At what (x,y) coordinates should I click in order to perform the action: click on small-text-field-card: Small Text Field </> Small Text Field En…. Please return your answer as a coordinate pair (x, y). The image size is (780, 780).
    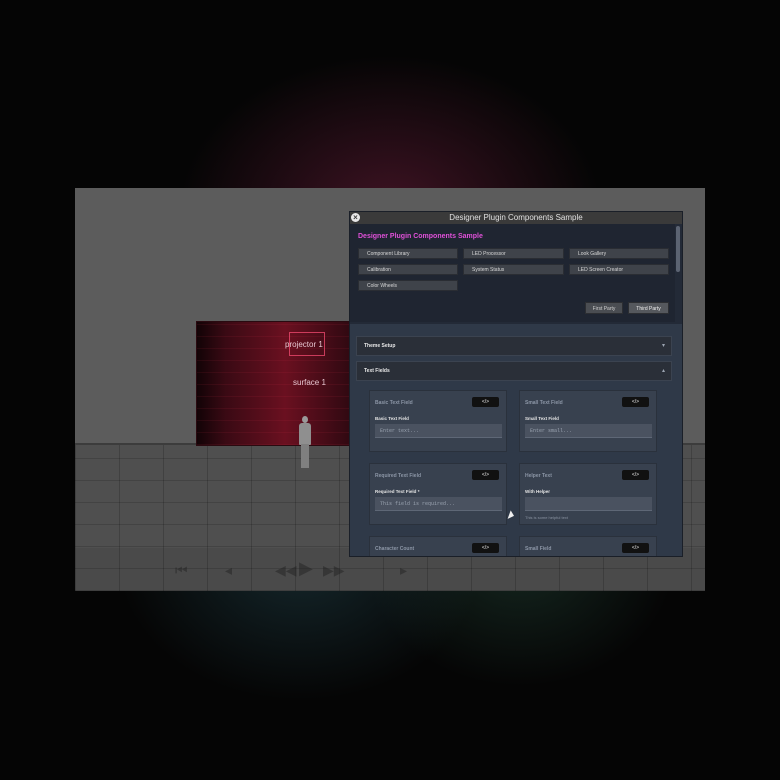
    Looking at the image, I should click on (588, 421).